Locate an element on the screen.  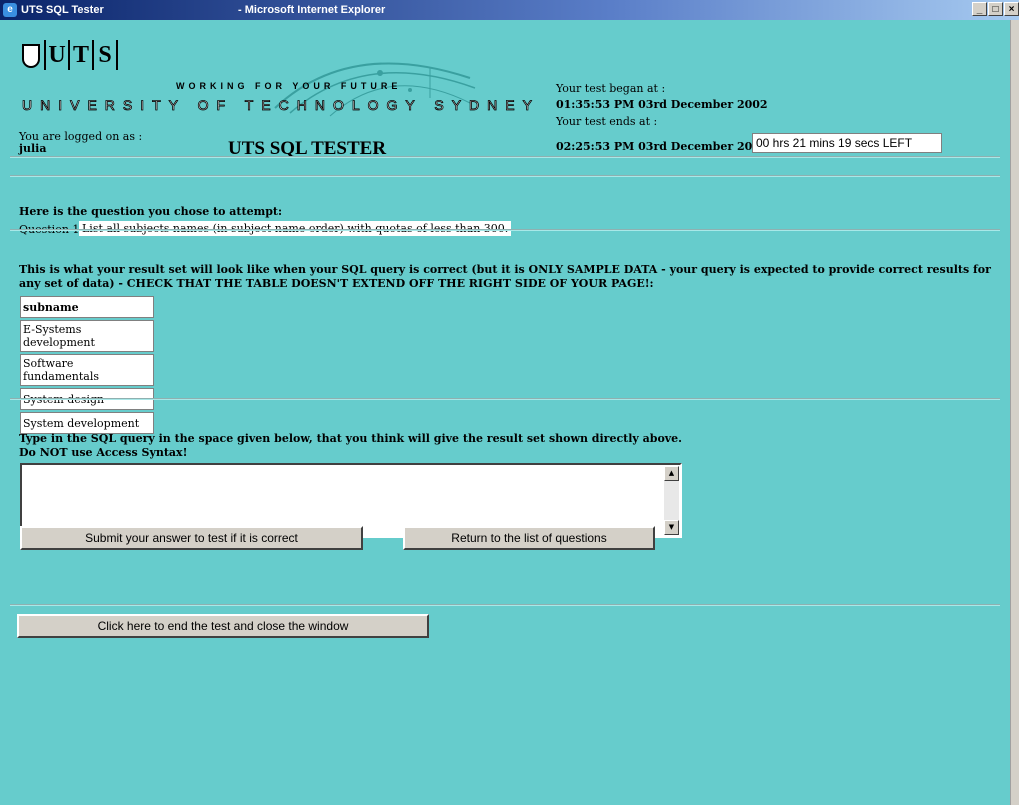
window-app-title: UTS SQL Tester is located at coordinates (62, 10).